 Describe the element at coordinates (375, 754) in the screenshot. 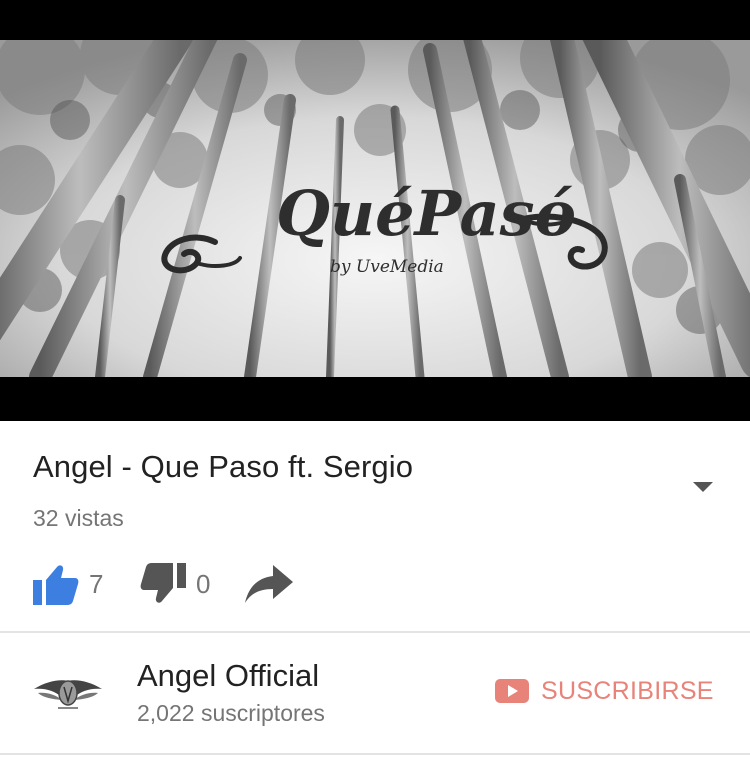

I see `divider` at that location.